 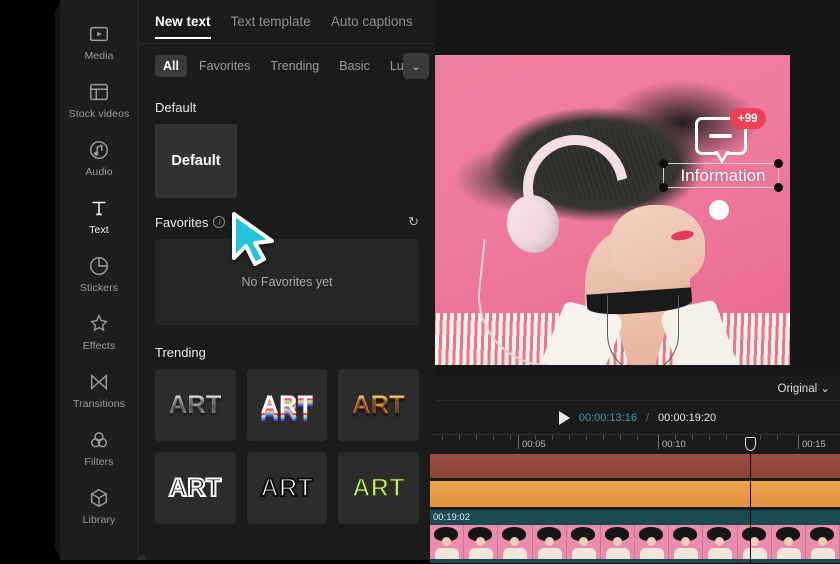 I want to click on tab-auto-captions: Auto captions, so click(x=372, y=22).